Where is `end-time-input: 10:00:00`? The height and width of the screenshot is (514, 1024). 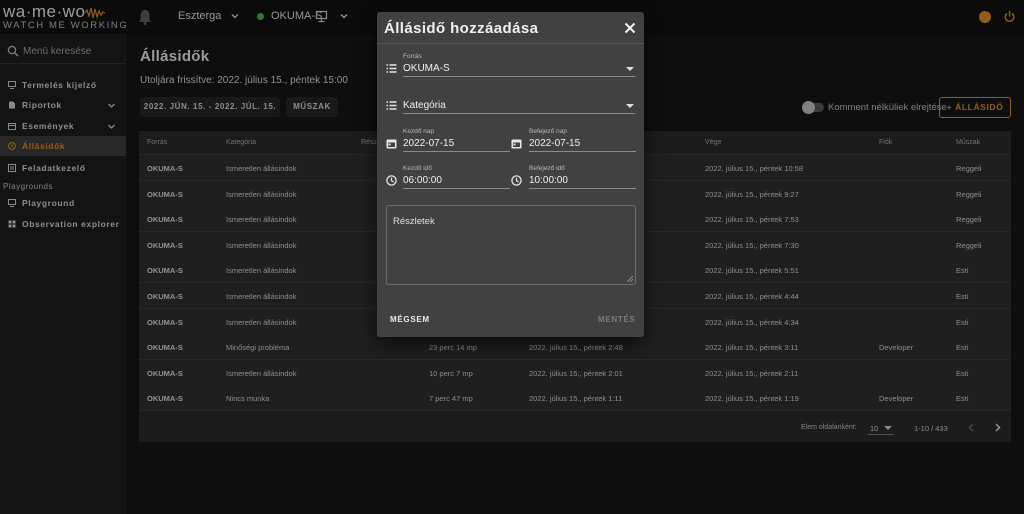 end-time-input: 10:00:00 is located at coordinates (548, 180).